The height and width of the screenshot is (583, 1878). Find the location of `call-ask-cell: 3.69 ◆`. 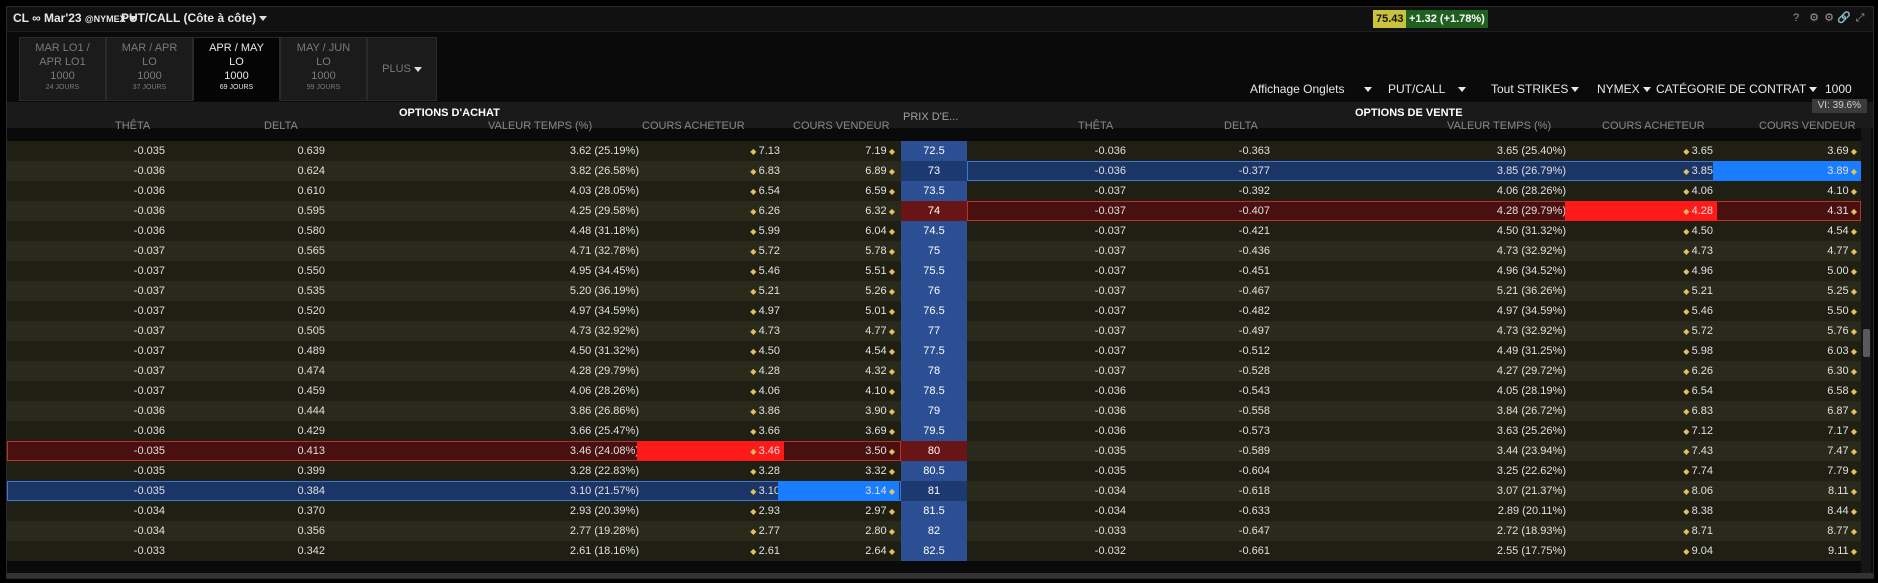

call-ask-cell: 3.69 ◆ is located at coordinates (880, 431).